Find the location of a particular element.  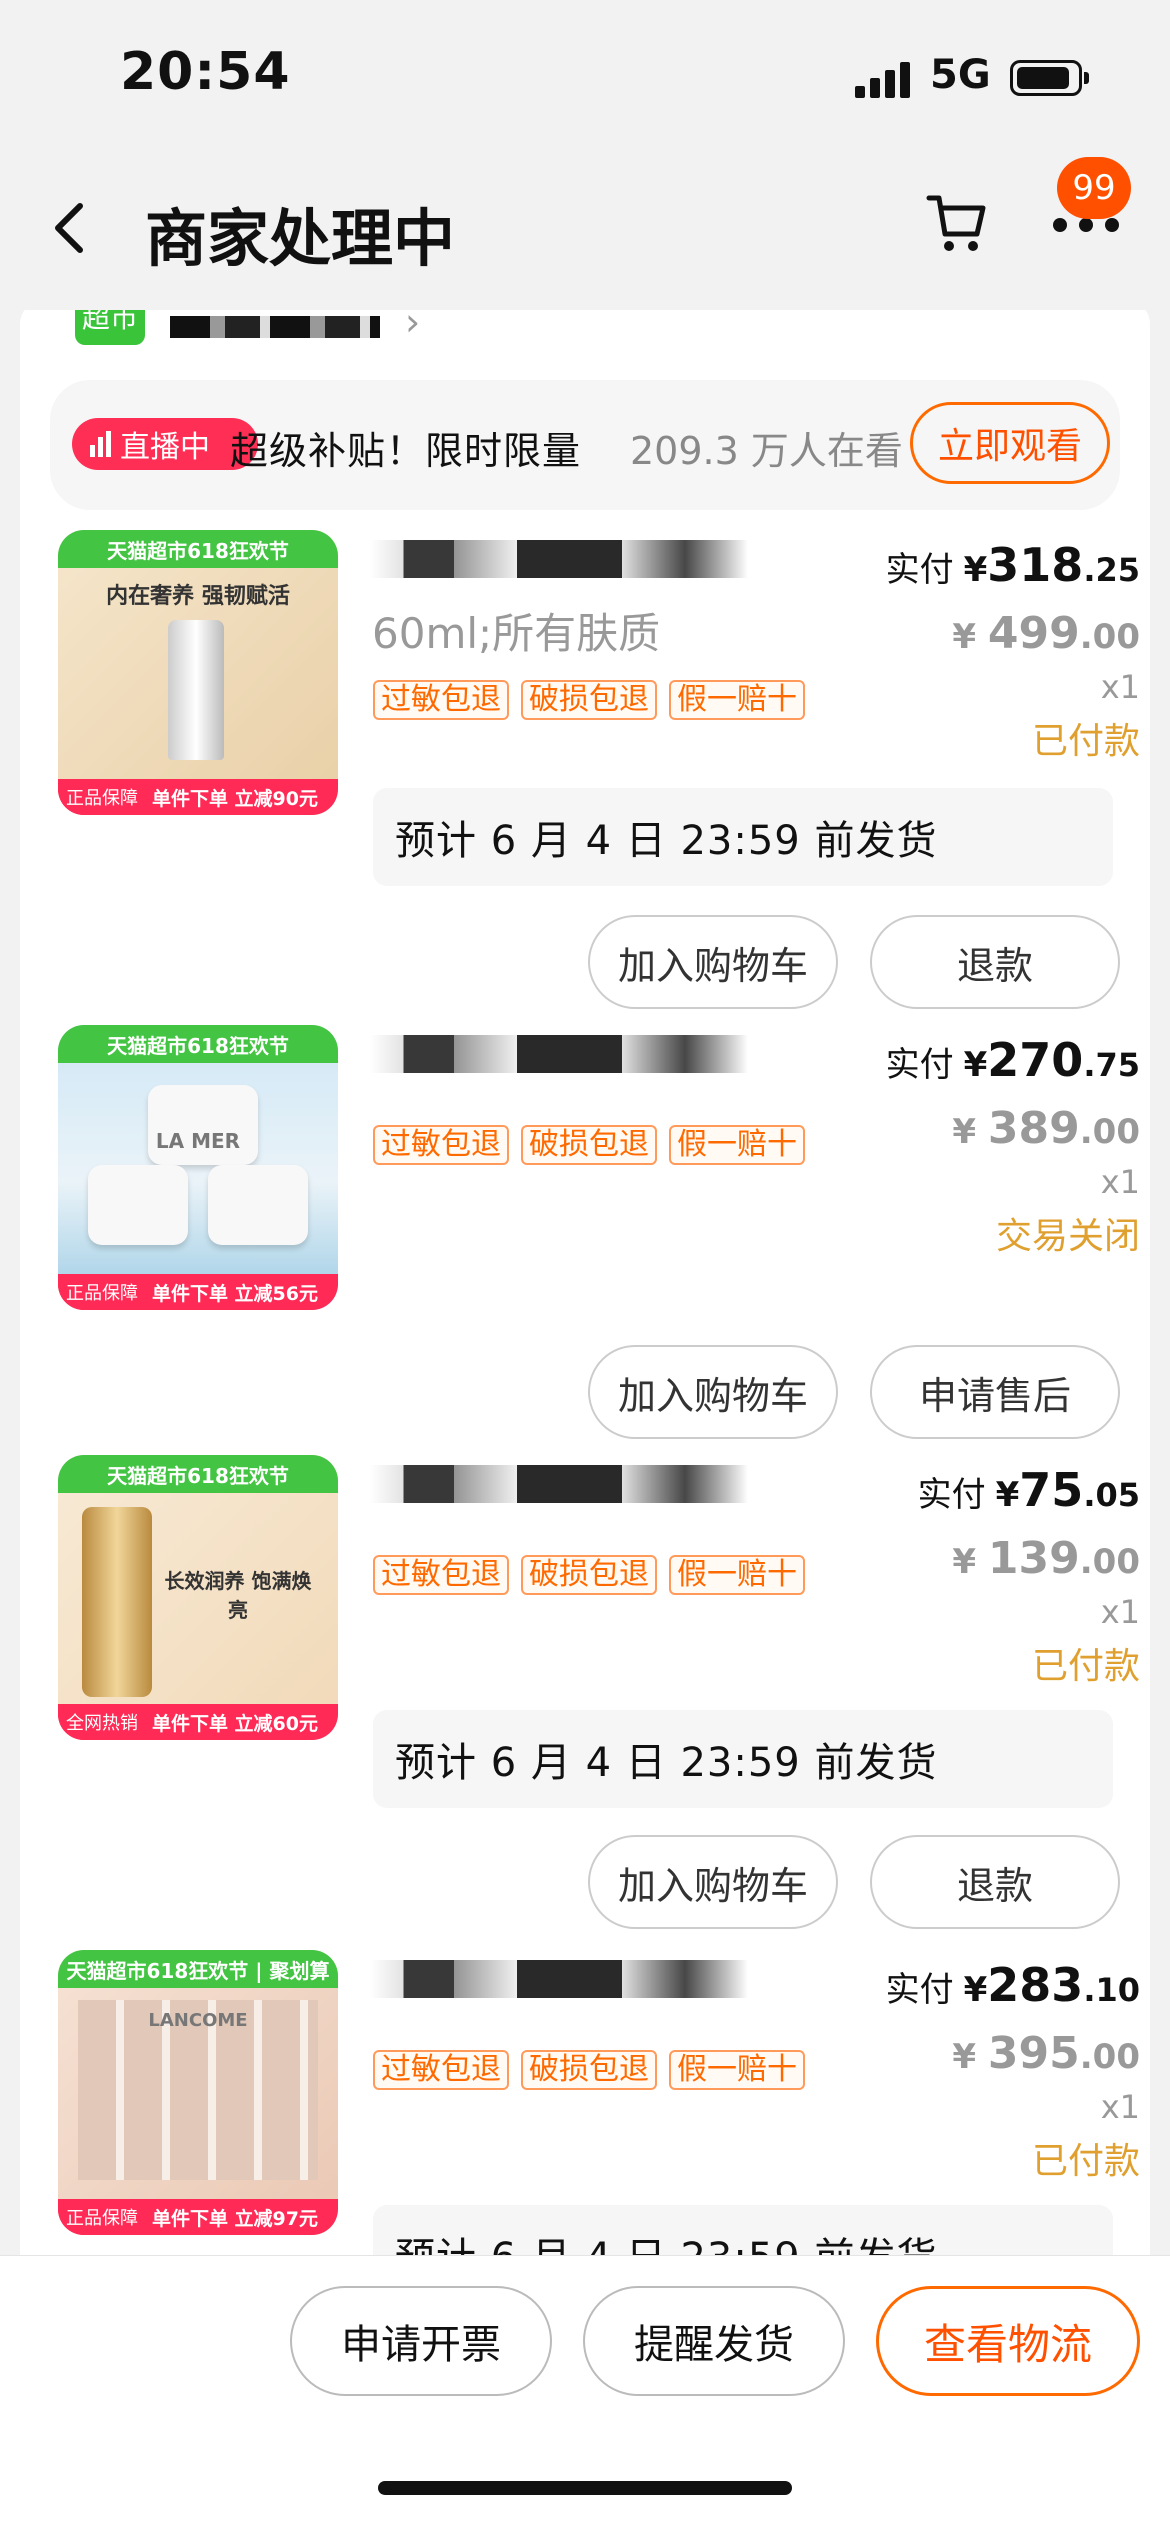

paid-price: 实付 ¥75.05 is located at coordinates (1028, 1490).